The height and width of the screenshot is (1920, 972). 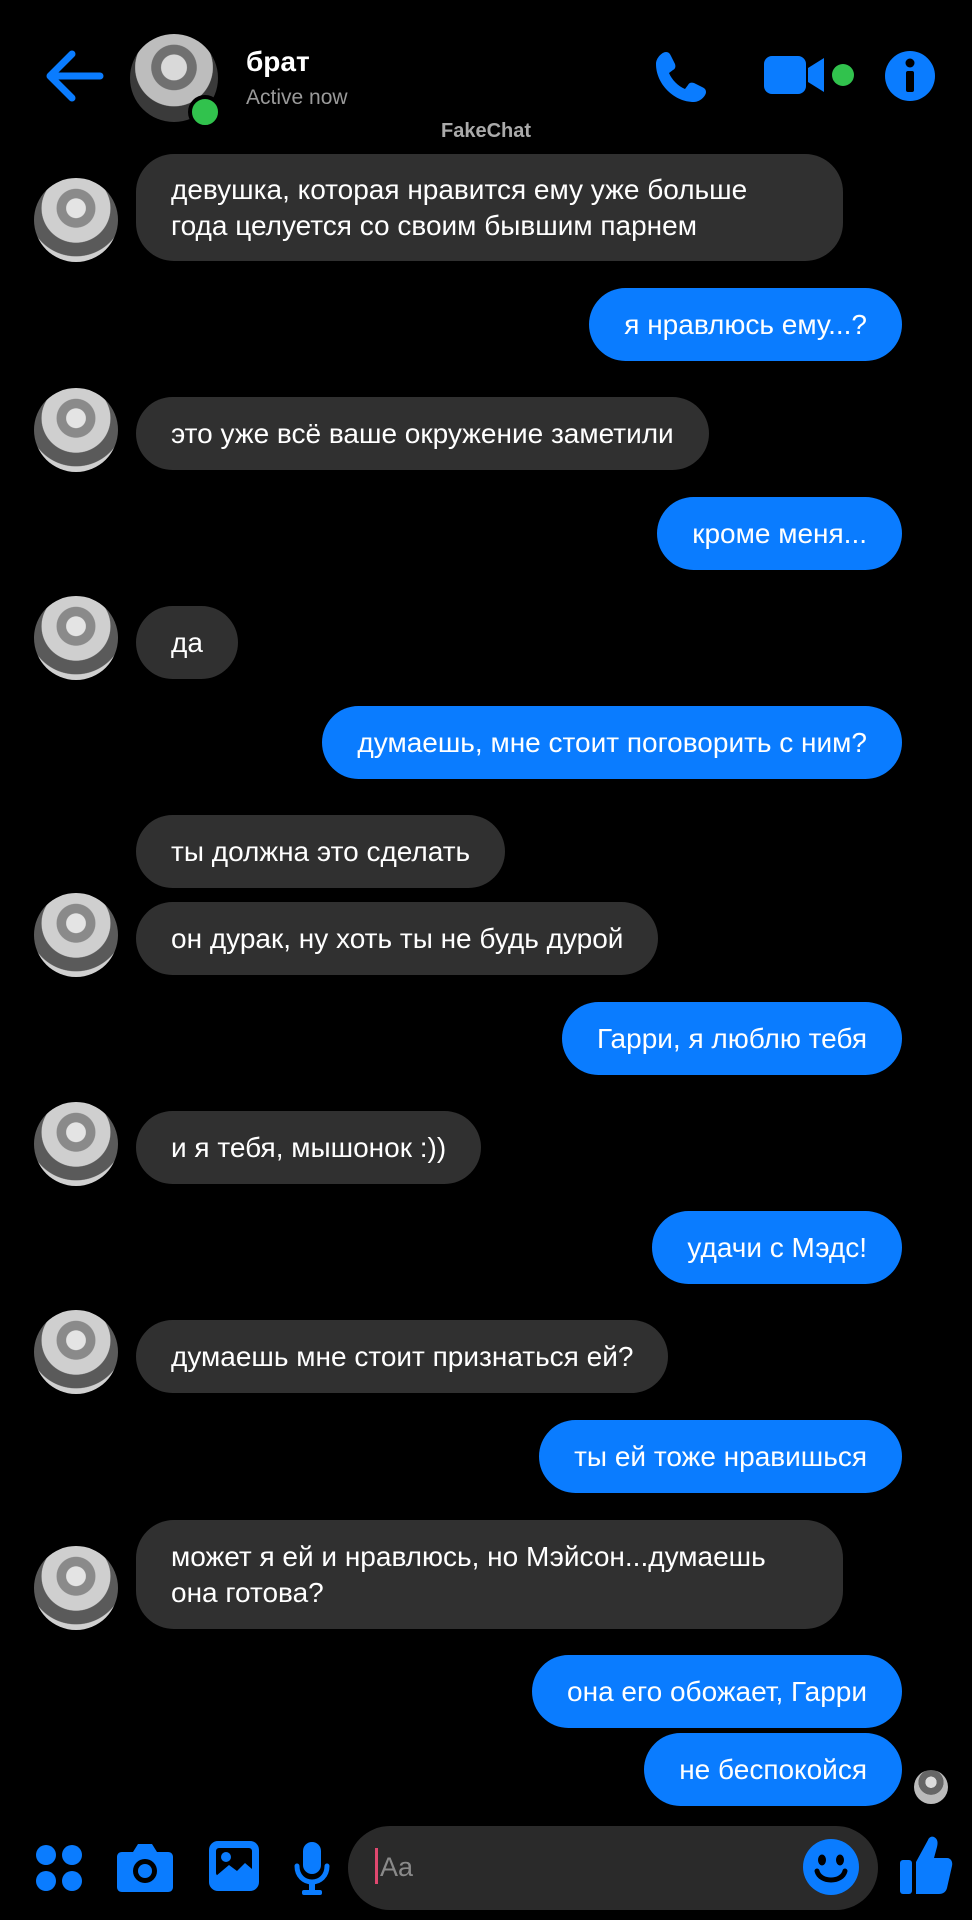 What do you see at coordinates (397, 938) in the screenshot?
I see `incoming-message: он дурак, ну хоть ты не будь дурой` at bounding box center [397, 938].